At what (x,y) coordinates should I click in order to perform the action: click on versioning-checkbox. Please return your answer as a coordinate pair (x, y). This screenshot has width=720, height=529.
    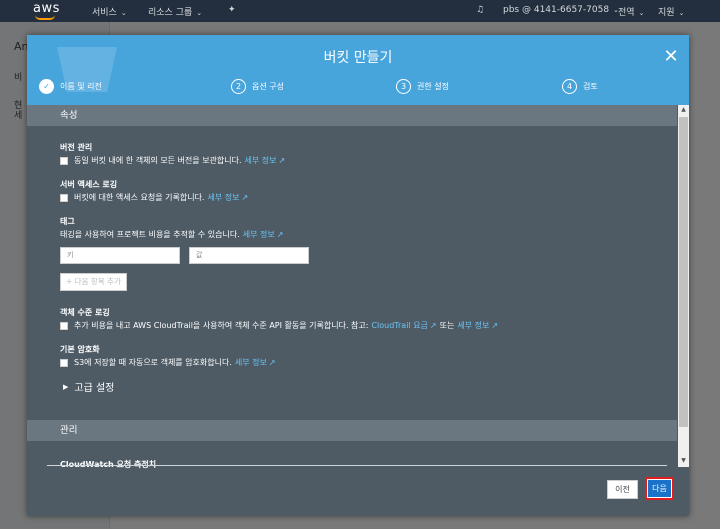
    Looking at the image, I should click on (64, 160).